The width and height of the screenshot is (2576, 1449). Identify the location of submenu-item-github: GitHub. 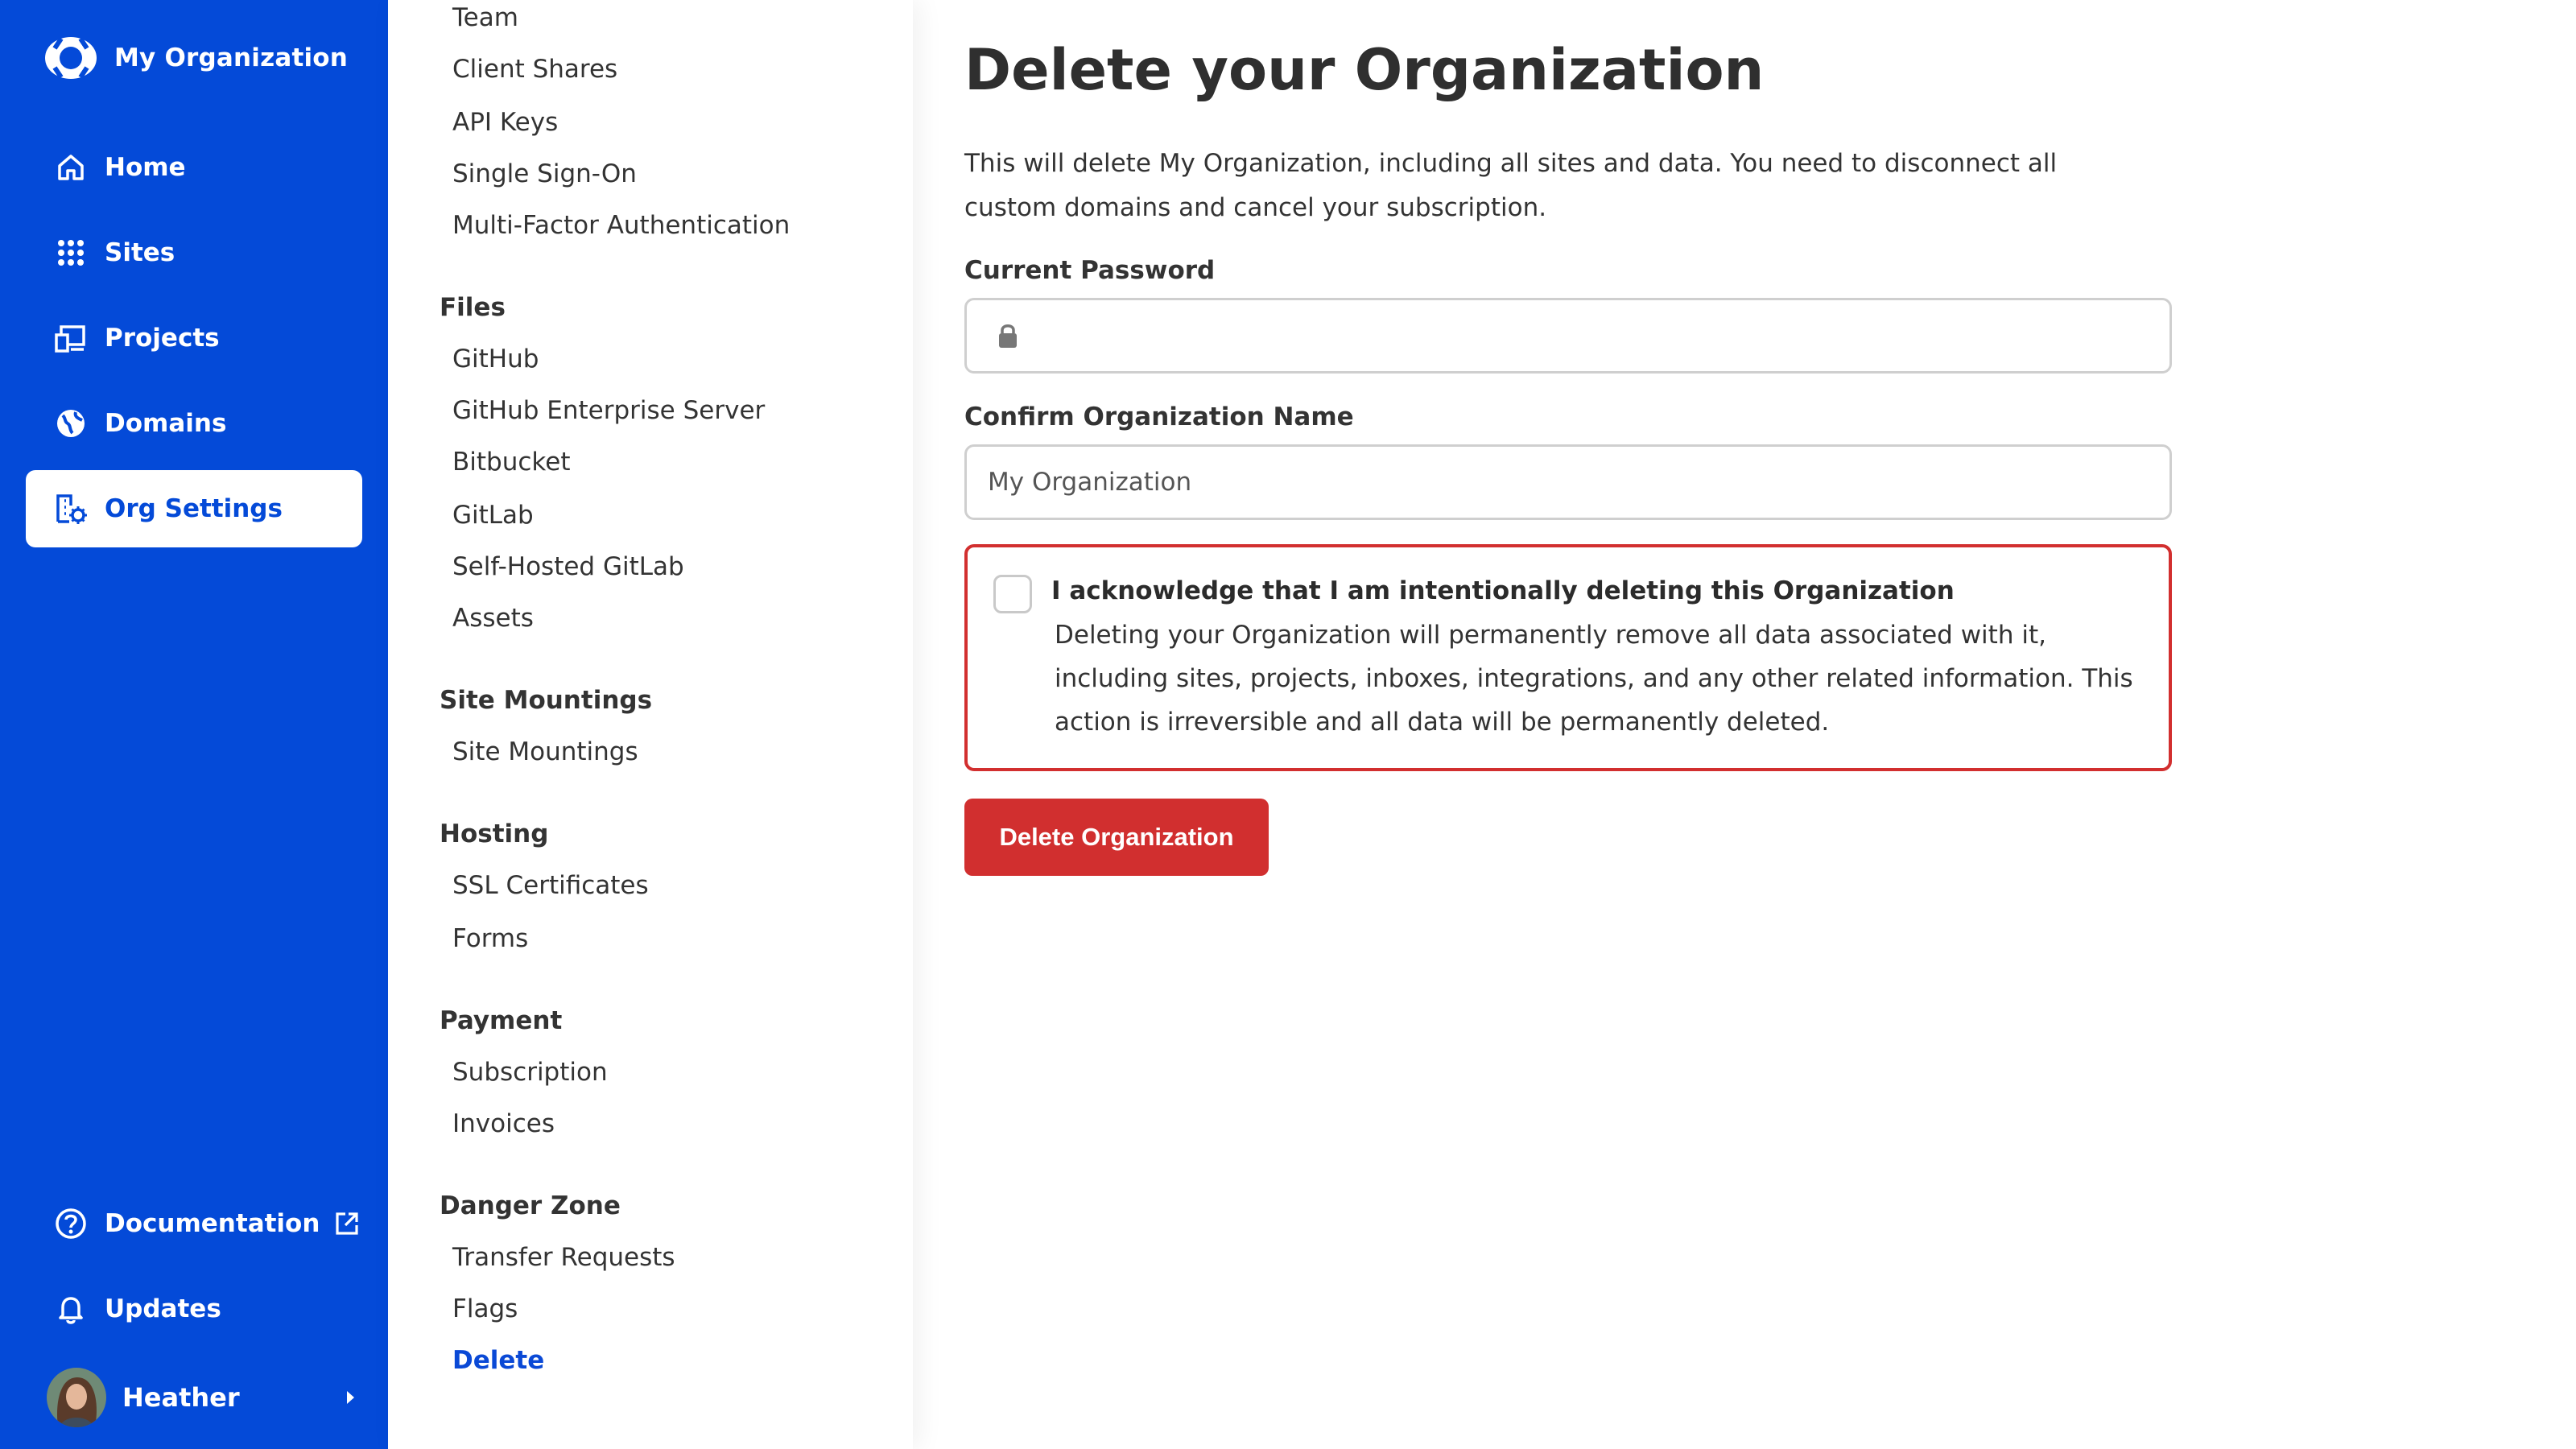
(495, 359).